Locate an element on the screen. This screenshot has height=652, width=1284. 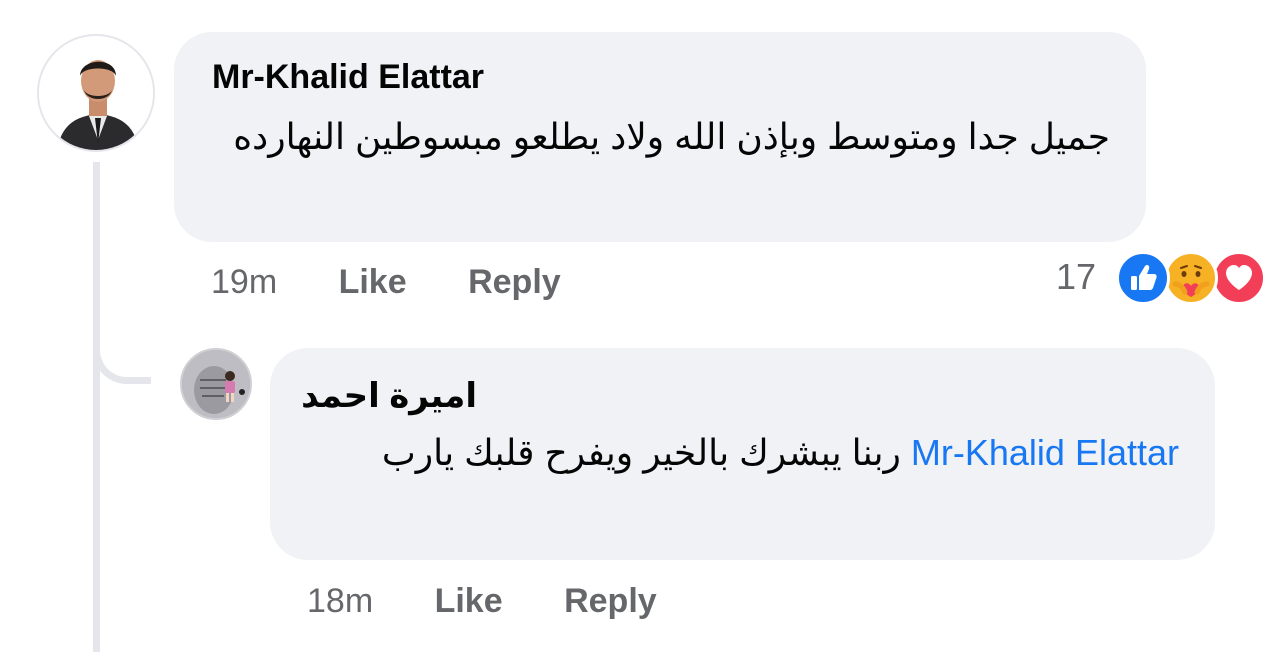
reaction-count: 17 is located at coordinates (1076, 277).